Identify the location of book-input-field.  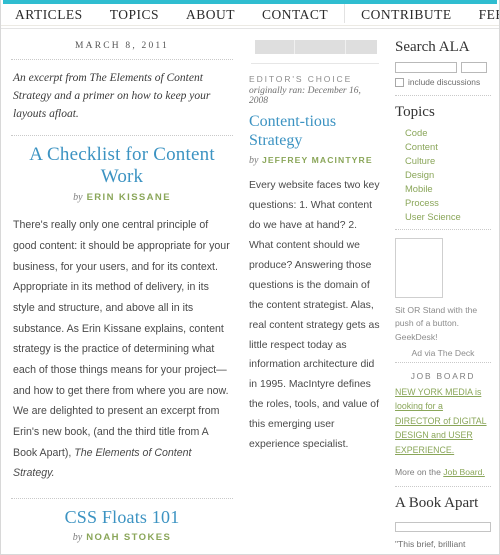
(443, 526).